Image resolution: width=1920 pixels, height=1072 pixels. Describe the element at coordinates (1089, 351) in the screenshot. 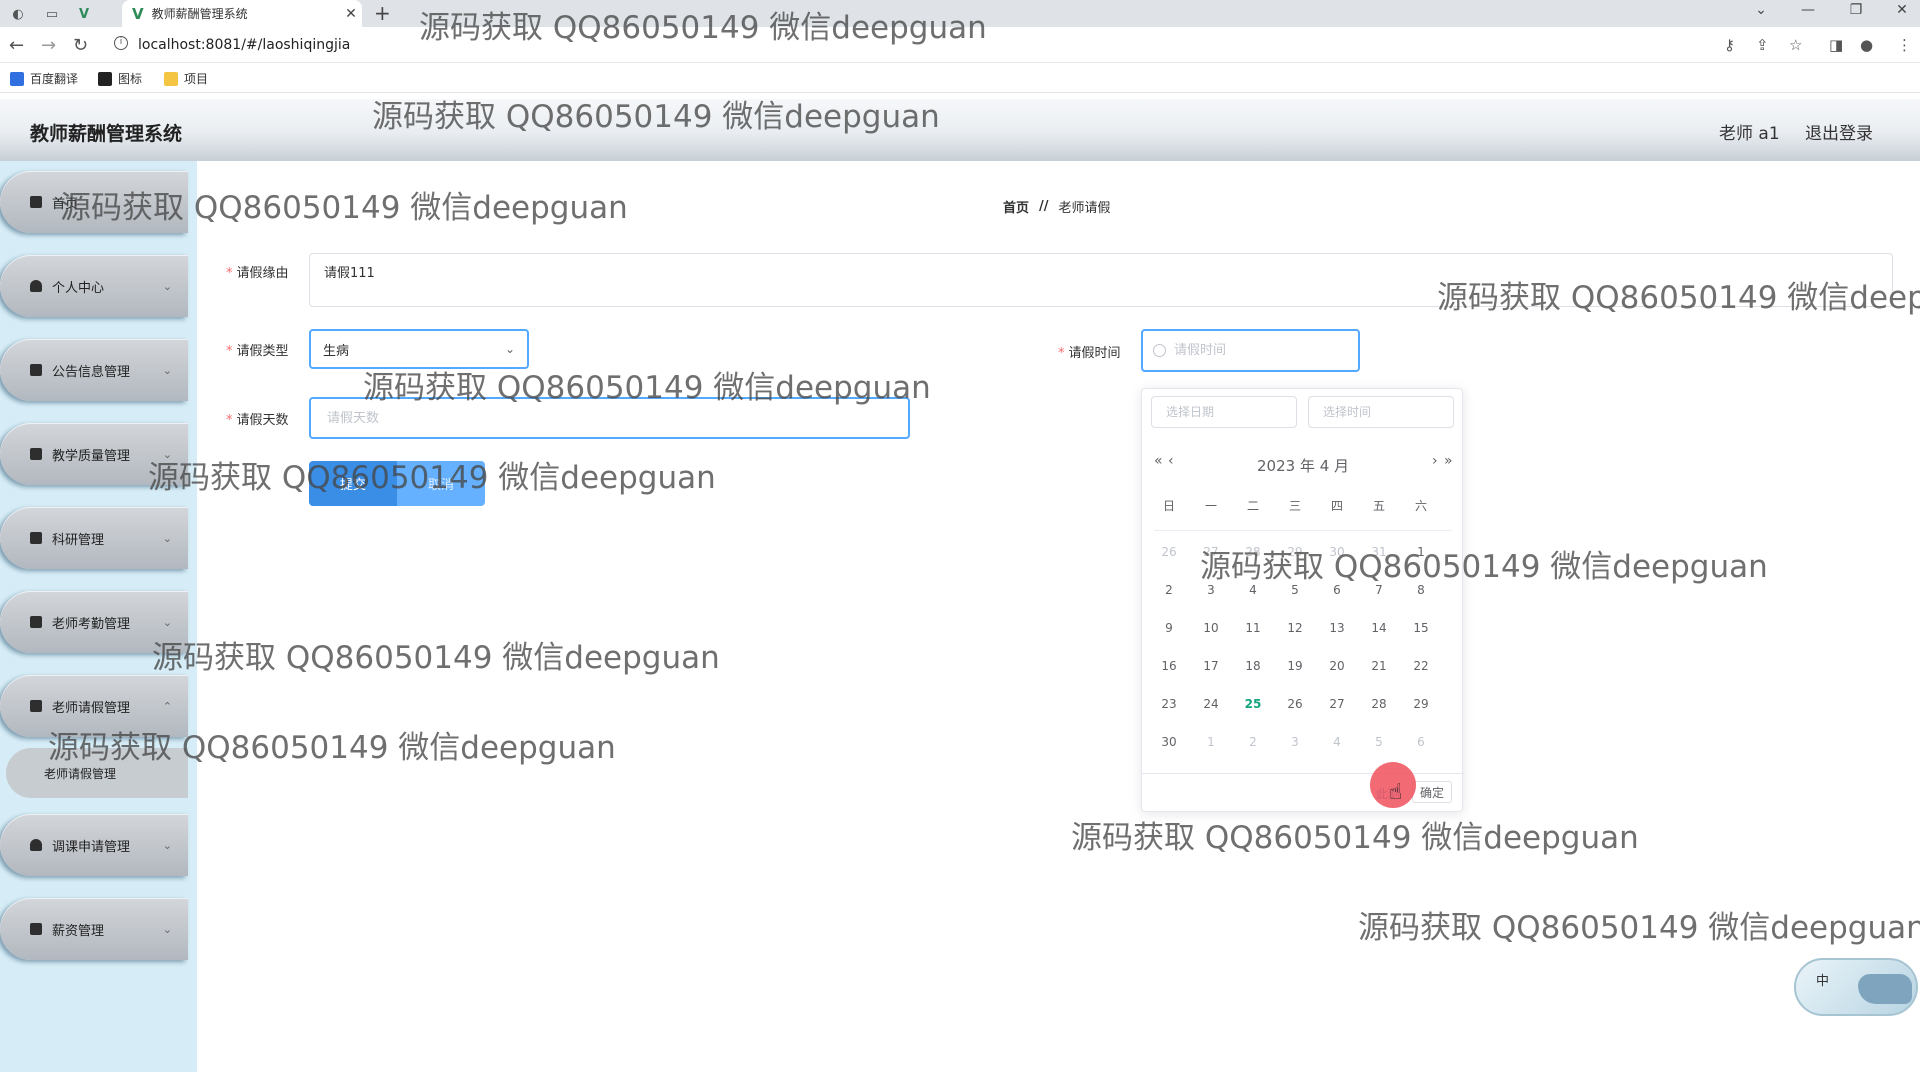

I see `time-label: * 请假时间` at that location.